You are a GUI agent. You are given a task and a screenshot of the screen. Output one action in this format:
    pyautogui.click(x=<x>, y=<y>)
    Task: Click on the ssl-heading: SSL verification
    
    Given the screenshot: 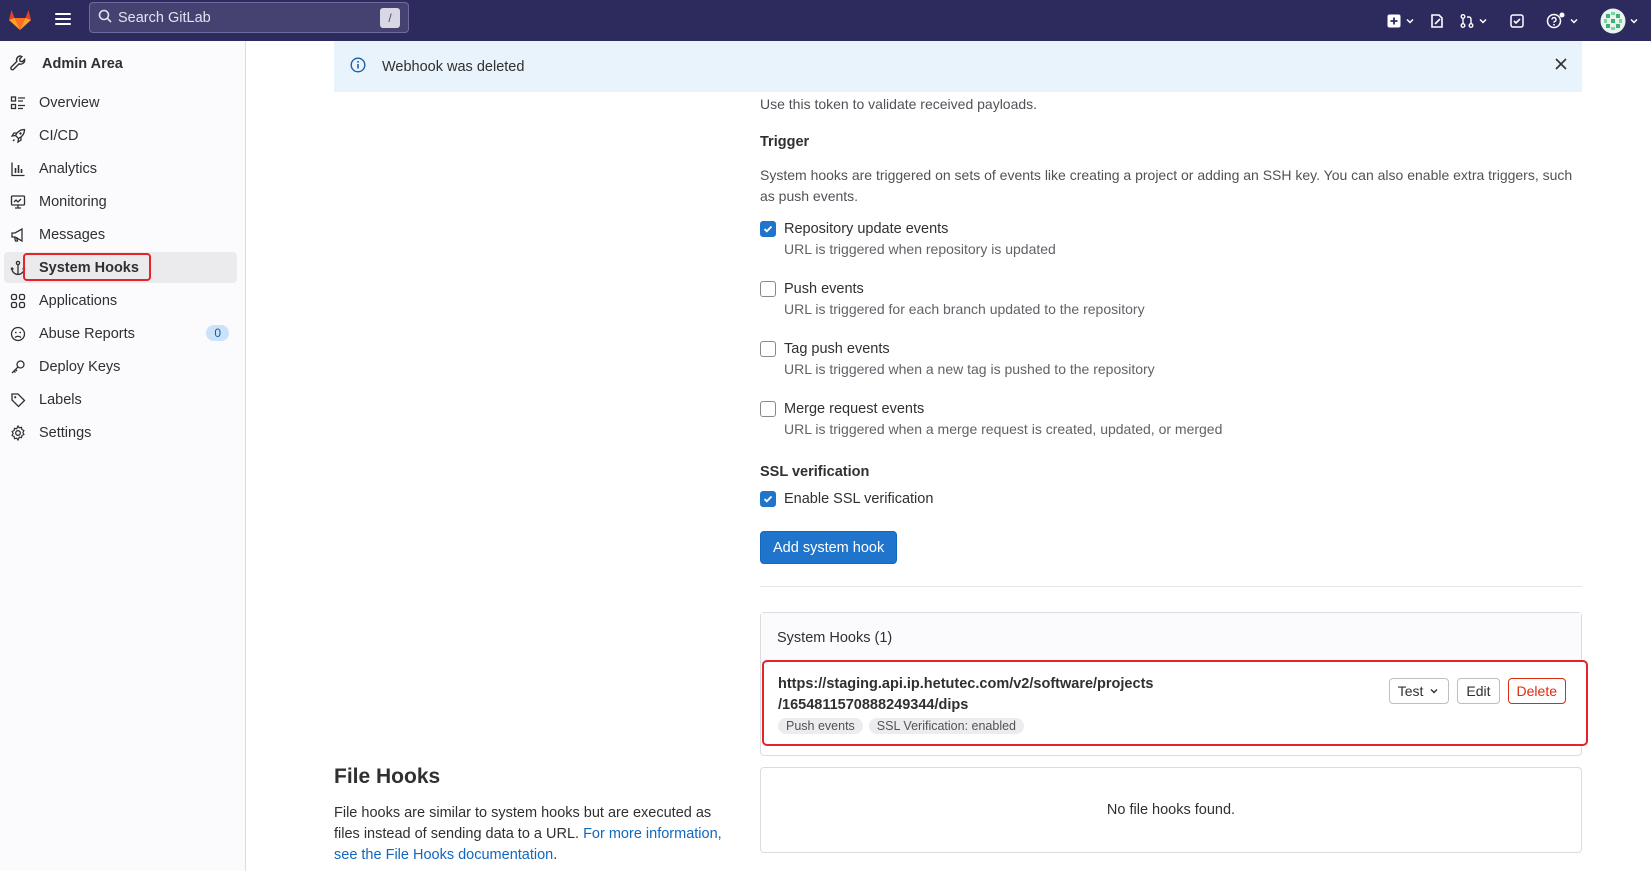 What is the action you would take?
    pyautogui.click(x=815, y=472)
    